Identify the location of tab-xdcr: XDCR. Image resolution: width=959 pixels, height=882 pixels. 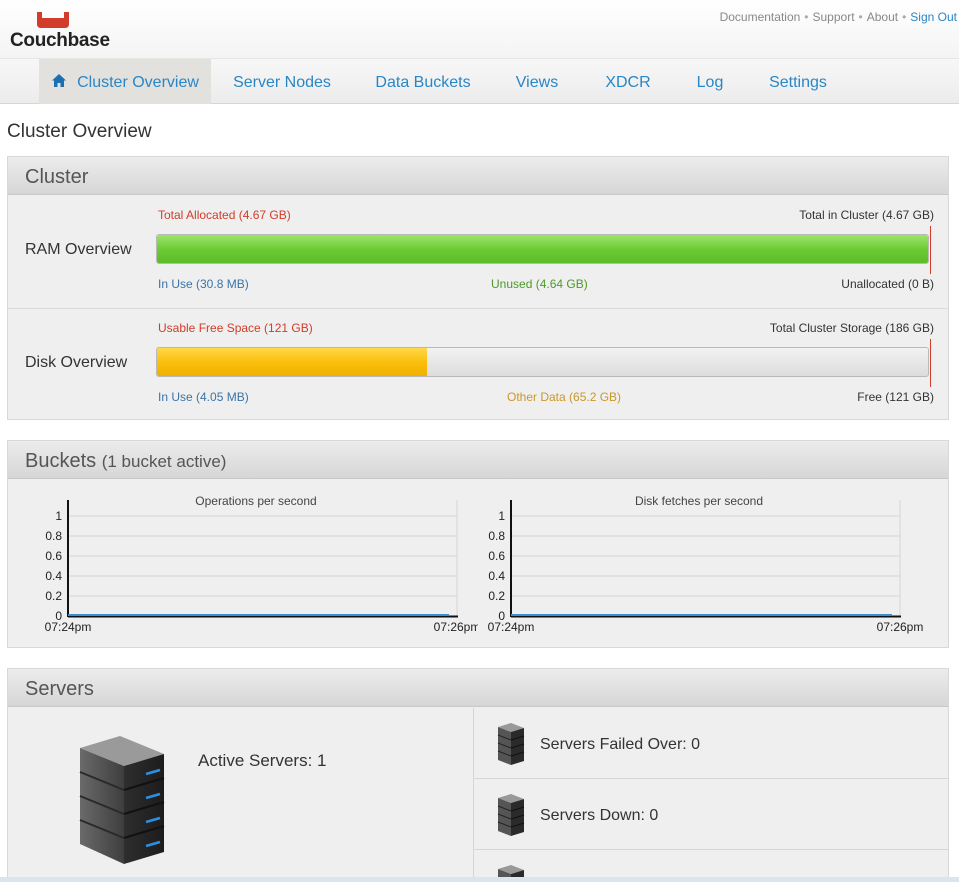
(628, 81).